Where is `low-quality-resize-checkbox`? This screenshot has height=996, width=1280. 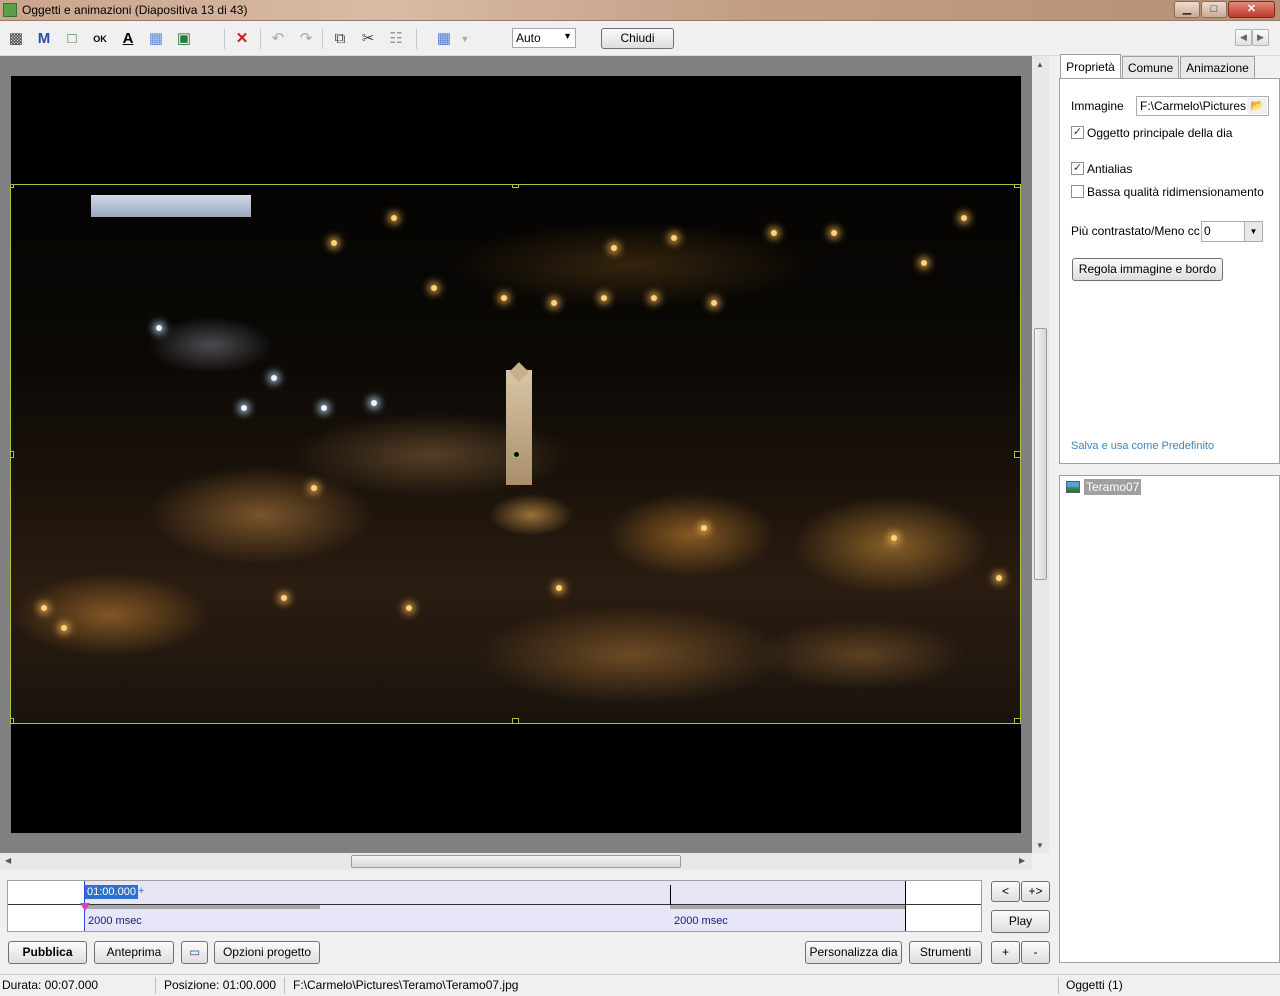 low-quality-resize-checkbox is located at coordinates (1077, 191).